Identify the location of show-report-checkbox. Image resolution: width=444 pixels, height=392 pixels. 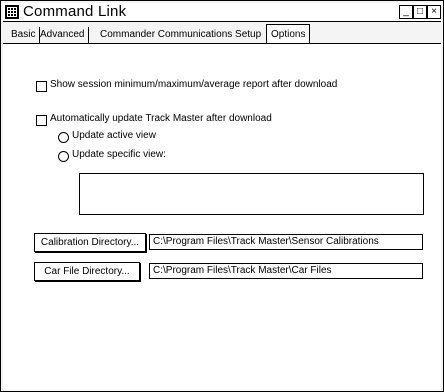
(41, 86).